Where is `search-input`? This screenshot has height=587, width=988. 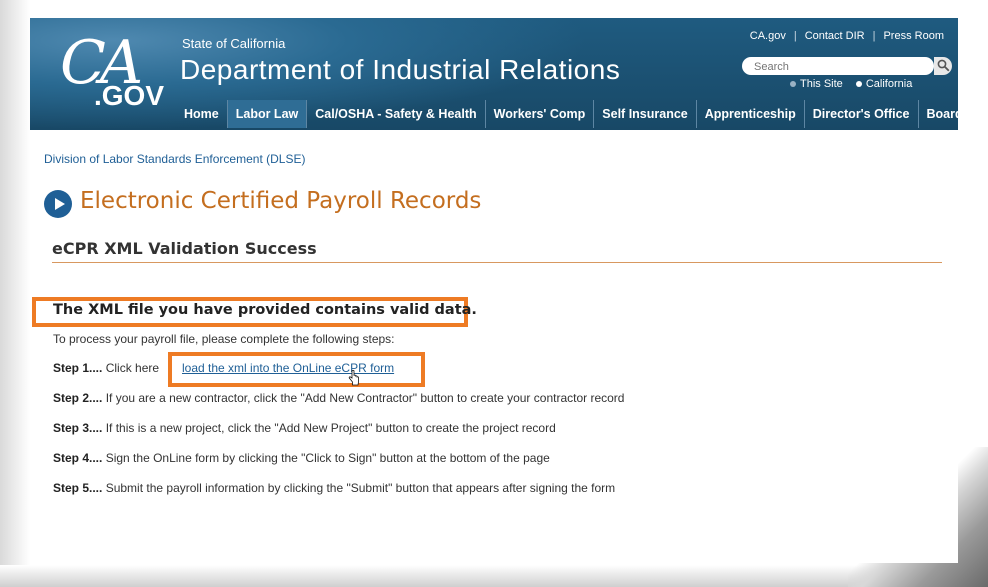
search-input is located at coordinates (829, 67).